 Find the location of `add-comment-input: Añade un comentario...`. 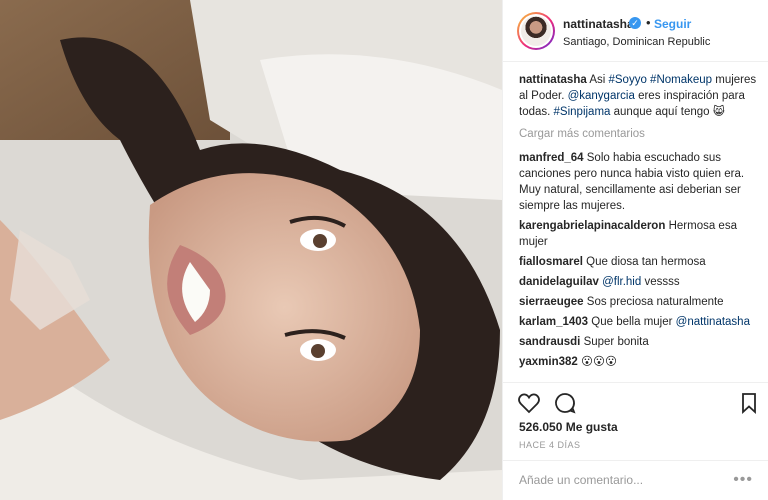

add-comment-input: Añade un comentario... is located at coordinates (581, 480).